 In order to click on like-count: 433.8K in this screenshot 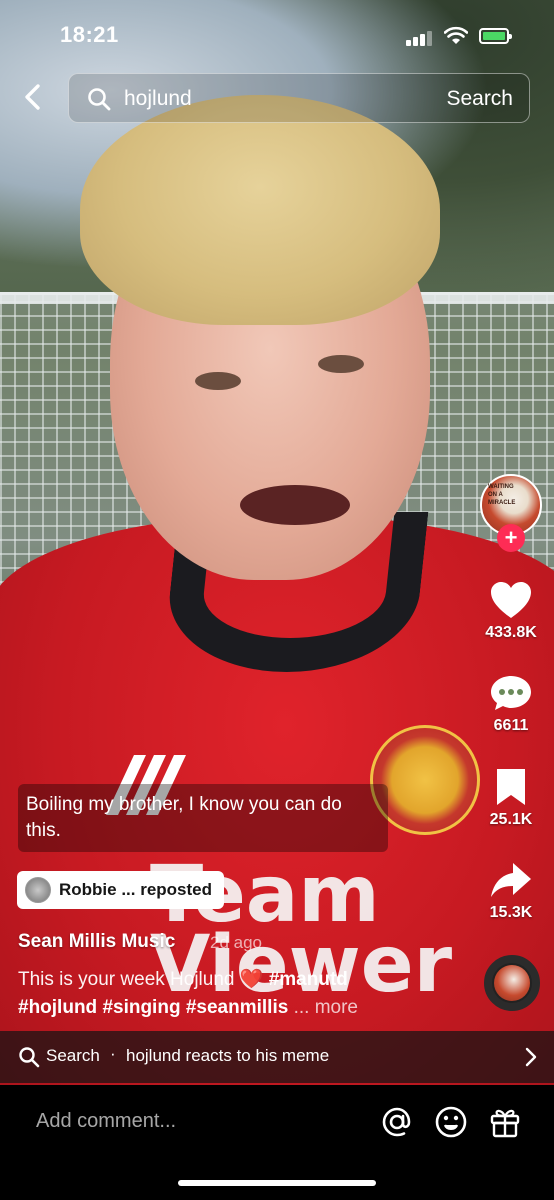, I will do `click(511, 632)`.